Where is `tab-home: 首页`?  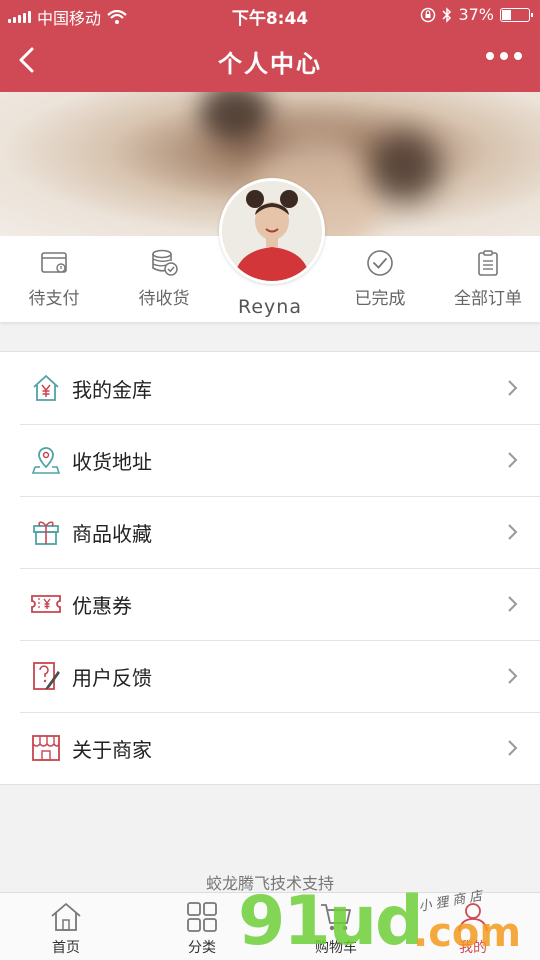
tab-home: 首页 is located at coordinates (66, 929).